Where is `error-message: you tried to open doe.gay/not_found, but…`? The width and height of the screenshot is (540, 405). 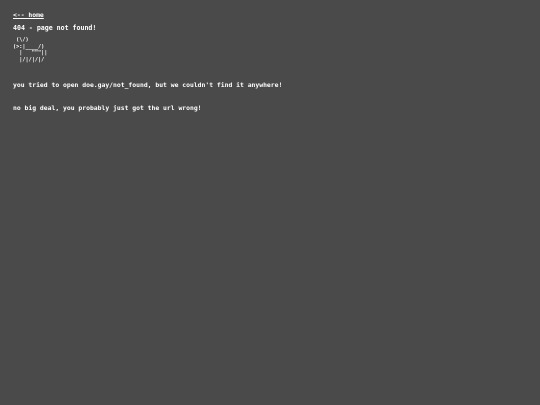
error-message: you tried to open doe.gay/not_found, but… is located at coordinates (147, 98).